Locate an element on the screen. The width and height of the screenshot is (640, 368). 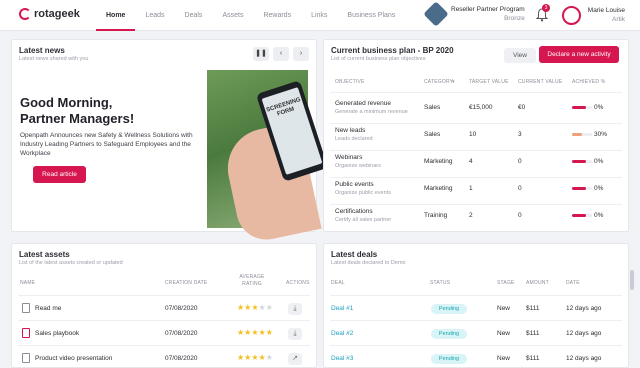
rating-stars: ★★★★★ is located at coordinates (255, 332).